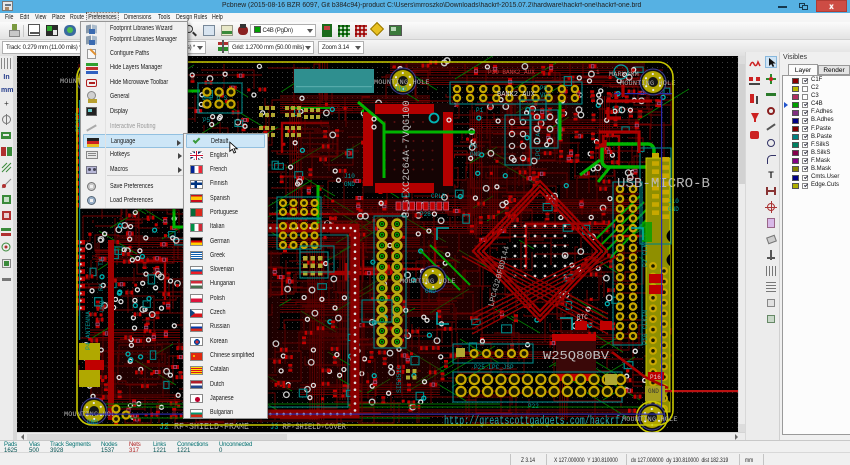 The height and width of the screenshot is (465, 850). What do you see at coordinates (624, 75) in the screenshot?
I see `svg-text: MARK2MM` at bounding box center [624, 75].